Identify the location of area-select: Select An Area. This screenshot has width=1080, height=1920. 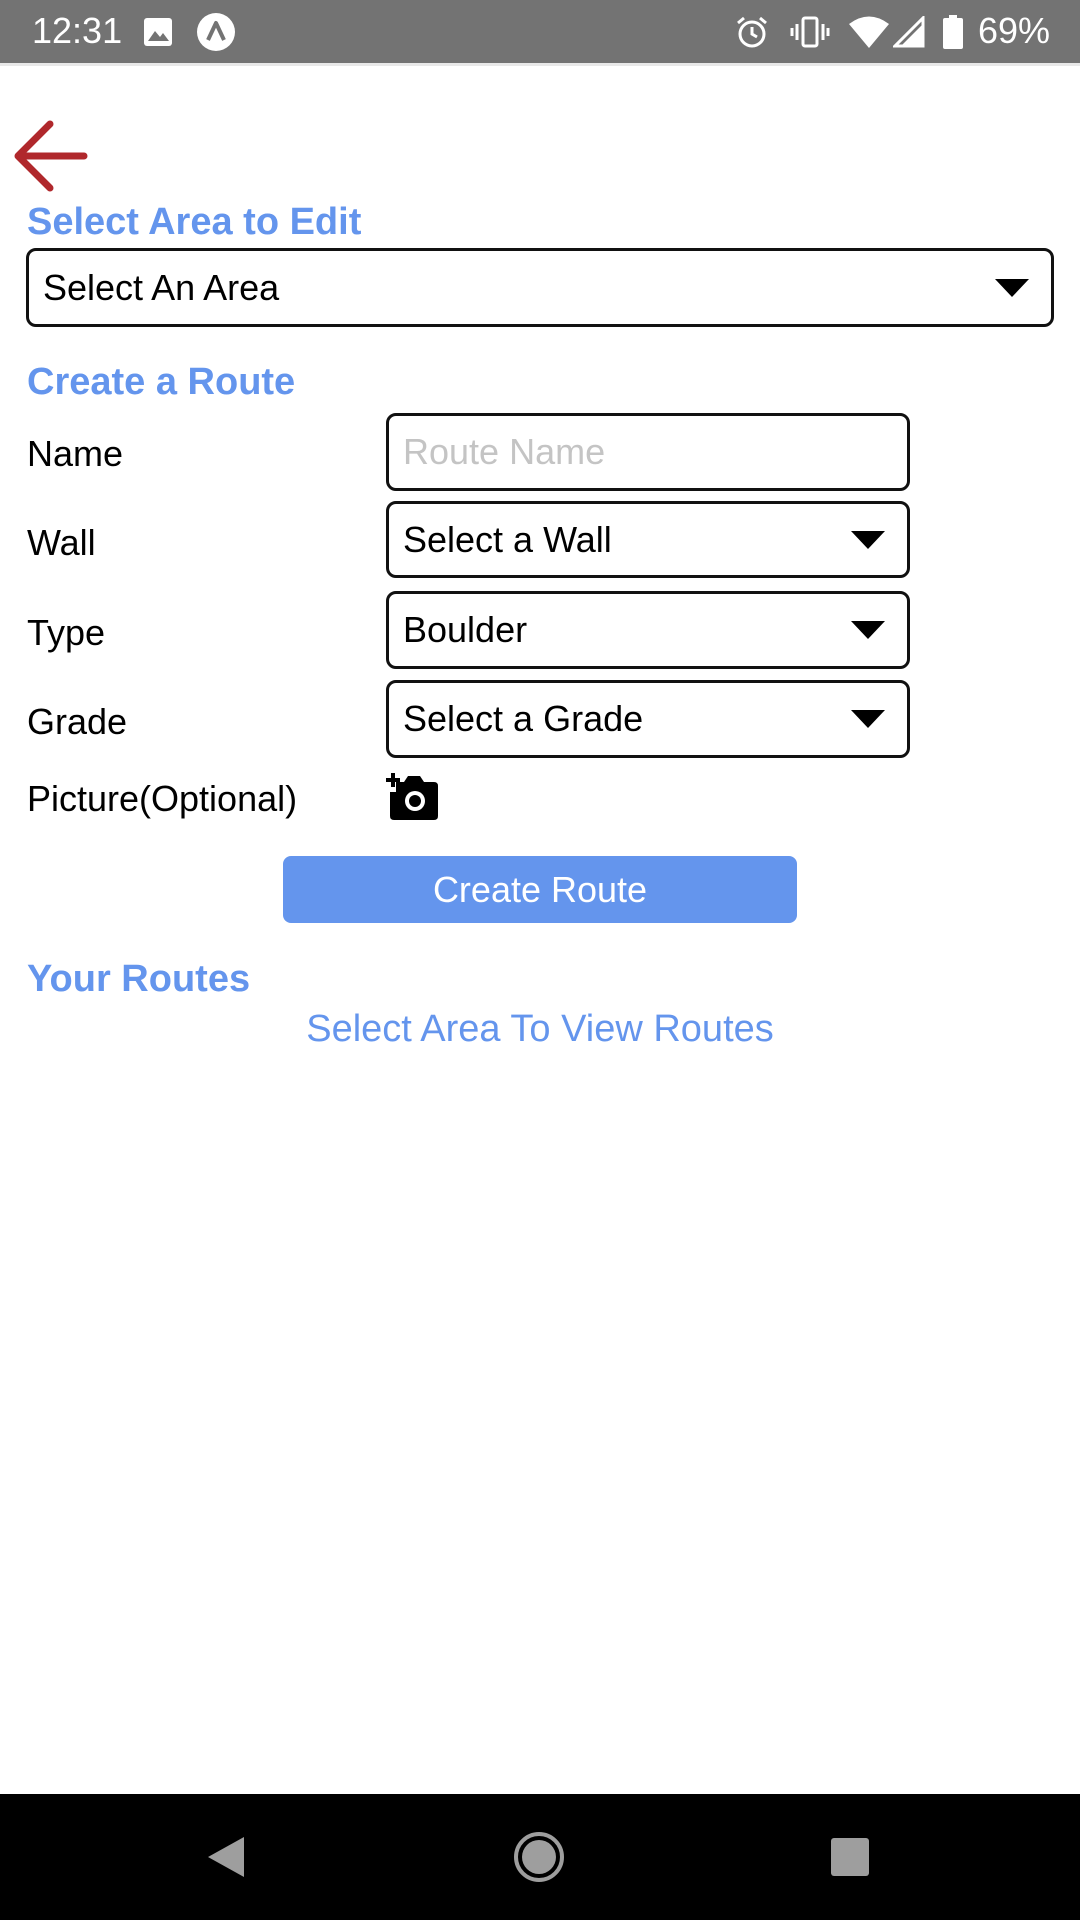
(540, 287).